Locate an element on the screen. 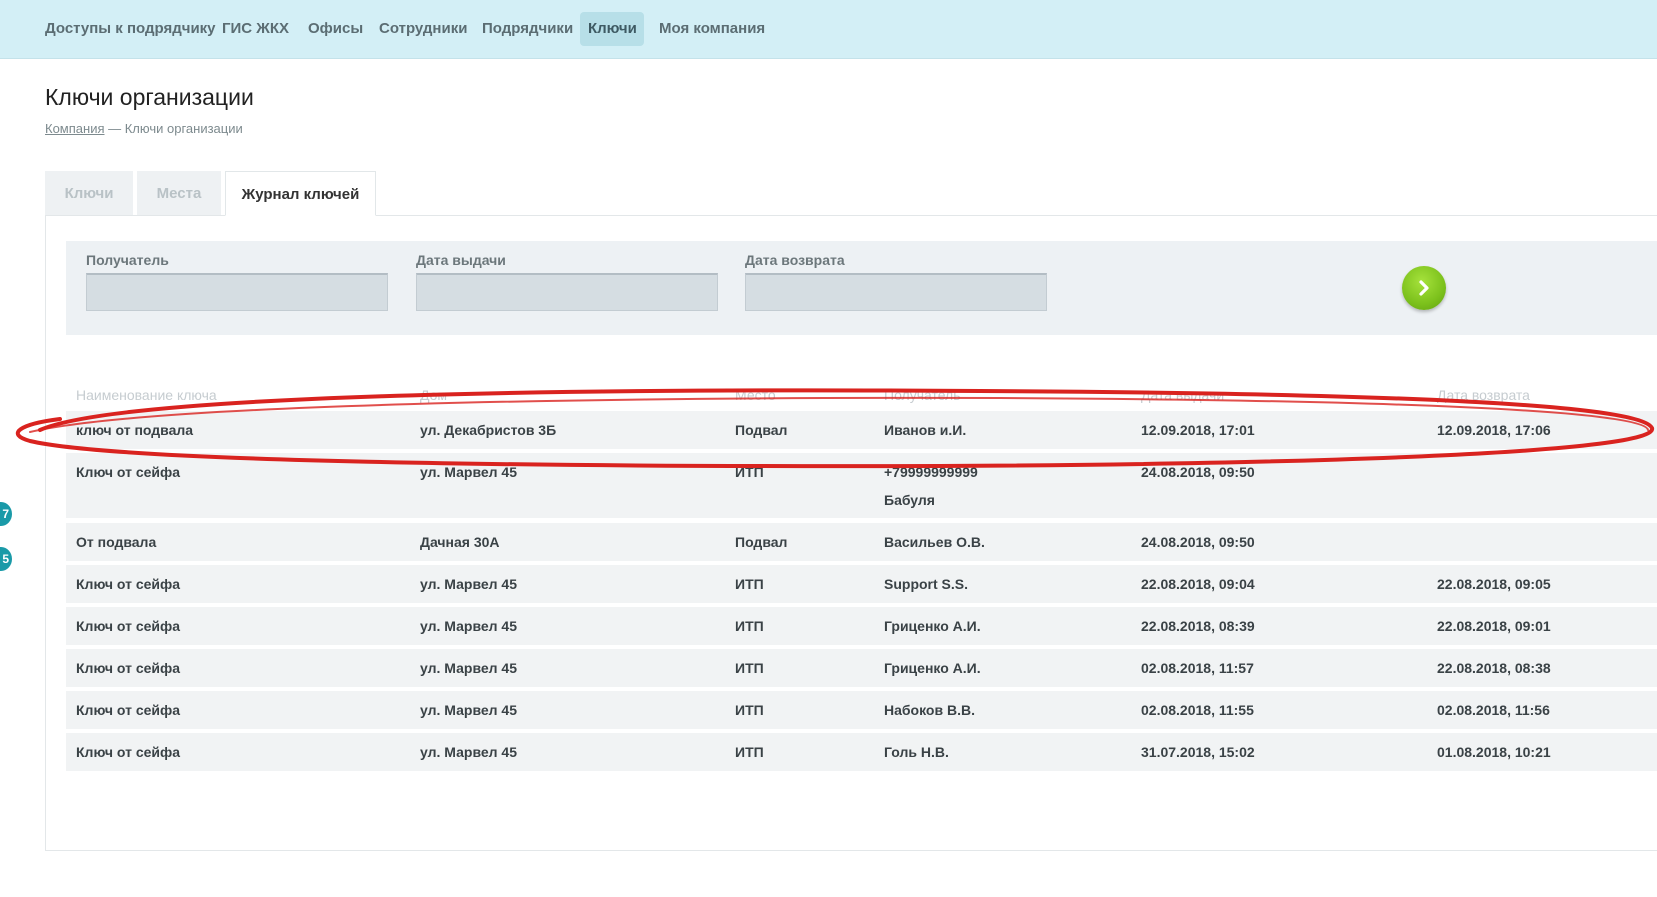 This screenshot has height=897, width=1657. nav-contractors: Подрядчики is located at coordinates (527, 29).